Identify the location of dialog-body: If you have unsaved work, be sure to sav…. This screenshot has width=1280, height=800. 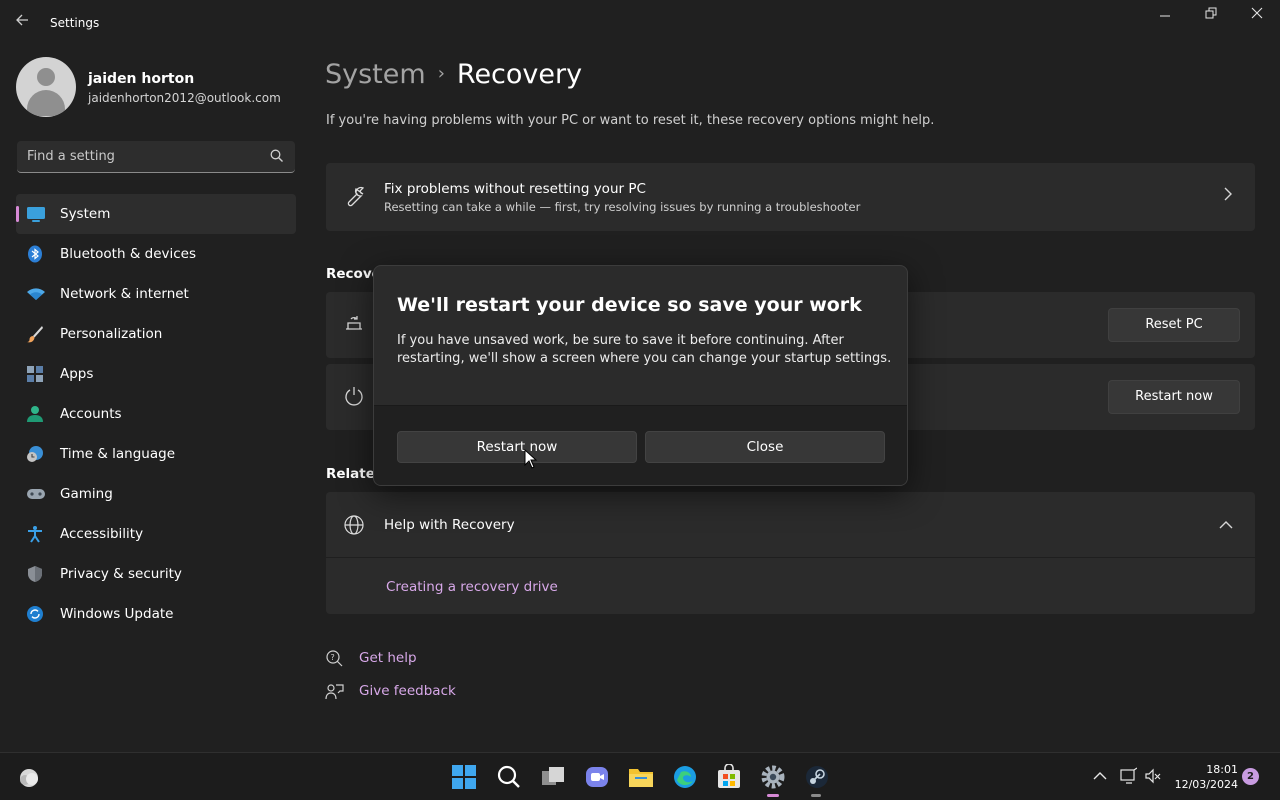
(644, 349).